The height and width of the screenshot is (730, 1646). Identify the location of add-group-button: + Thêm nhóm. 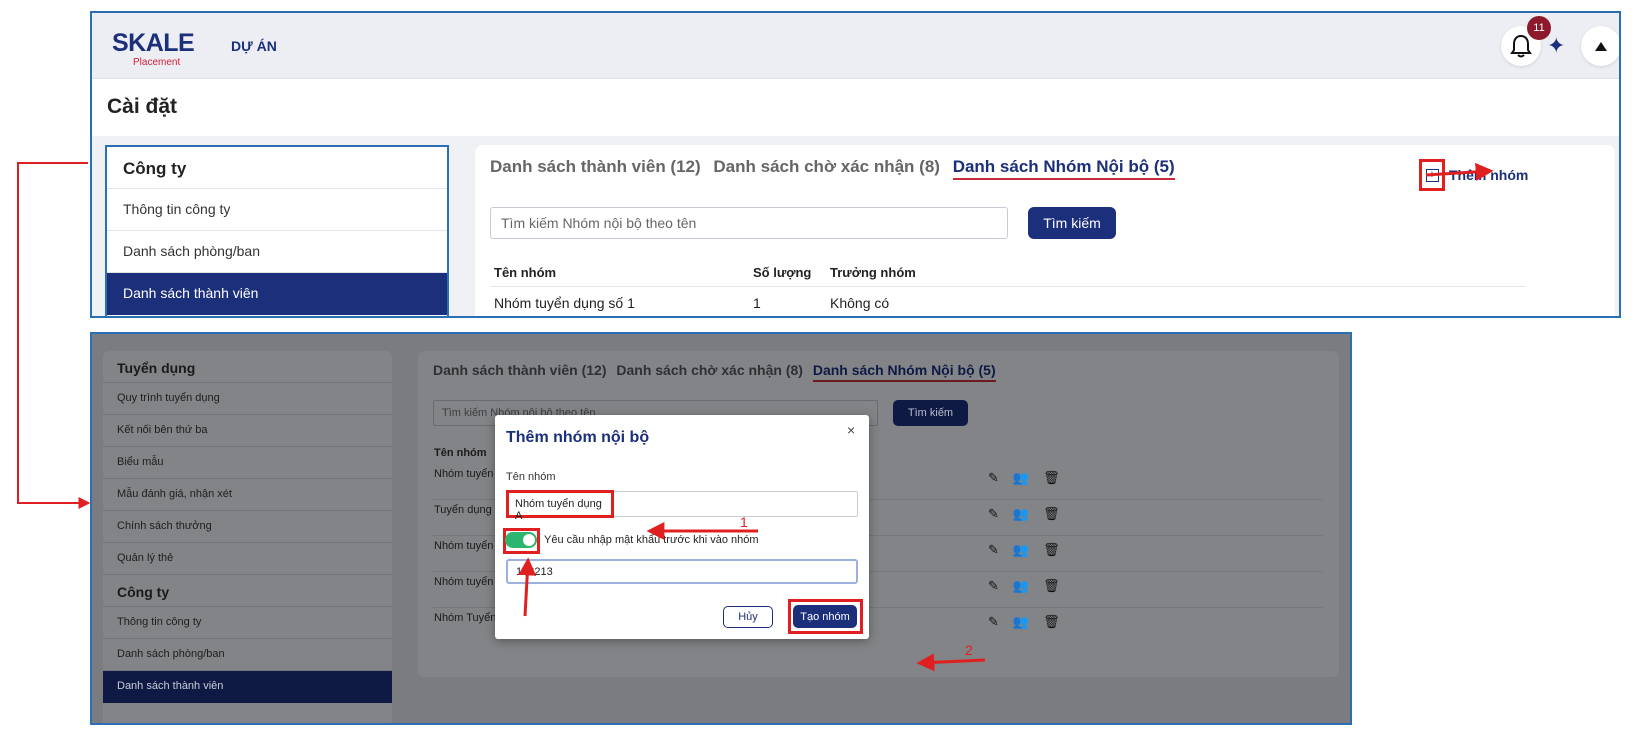
(1473, 175).